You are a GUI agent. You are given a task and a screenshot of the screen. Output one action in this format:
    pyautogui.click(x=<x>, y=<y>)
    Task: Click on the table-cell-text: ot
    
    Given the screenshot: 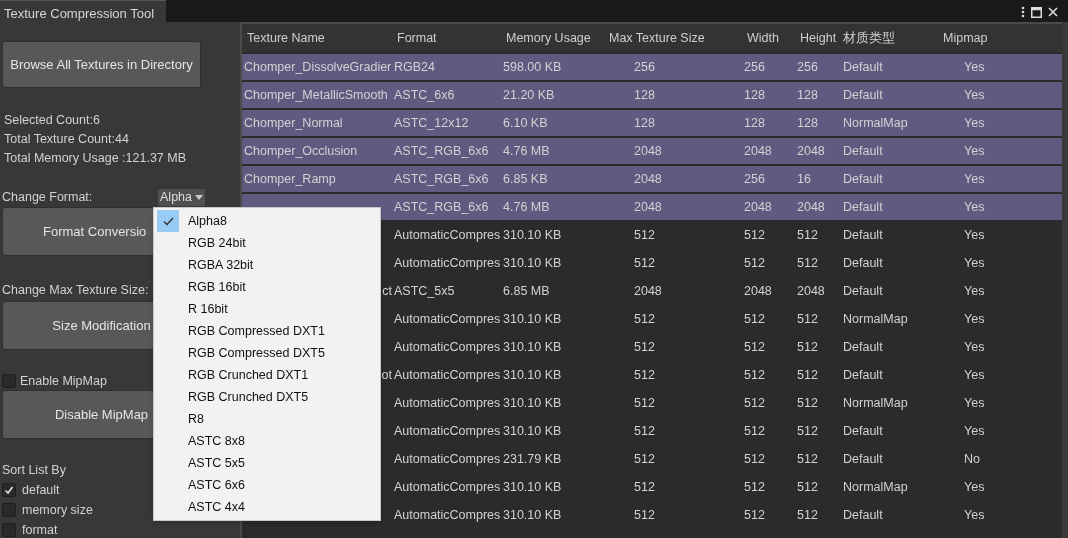 What is the action you would take?
    pyautogui.click(x=386, y=375)
    